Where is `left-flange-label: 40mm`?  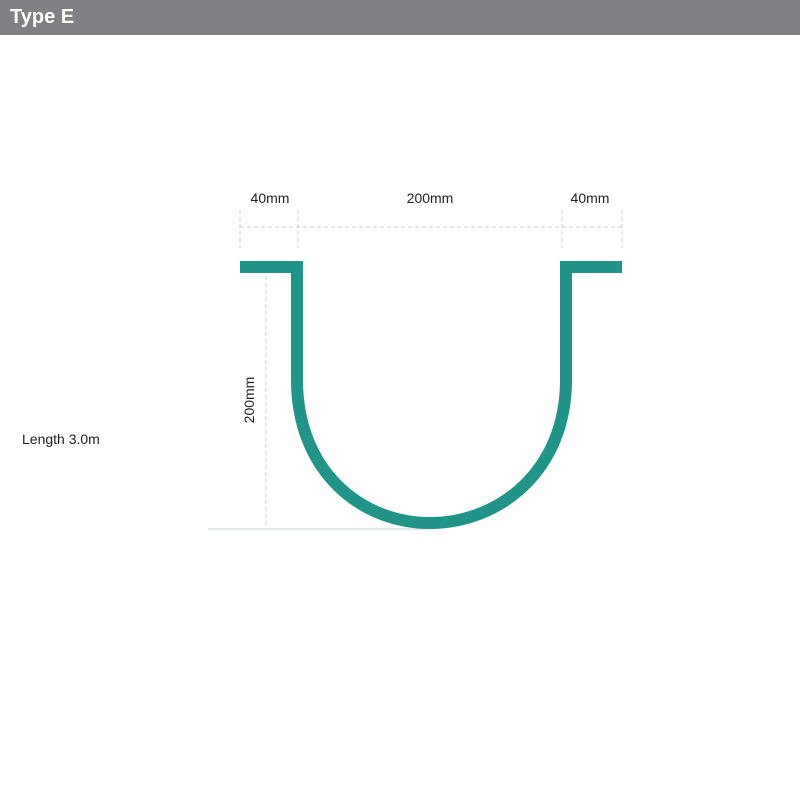 left-flange-label: 40mm is located at coordinates (270, 198).